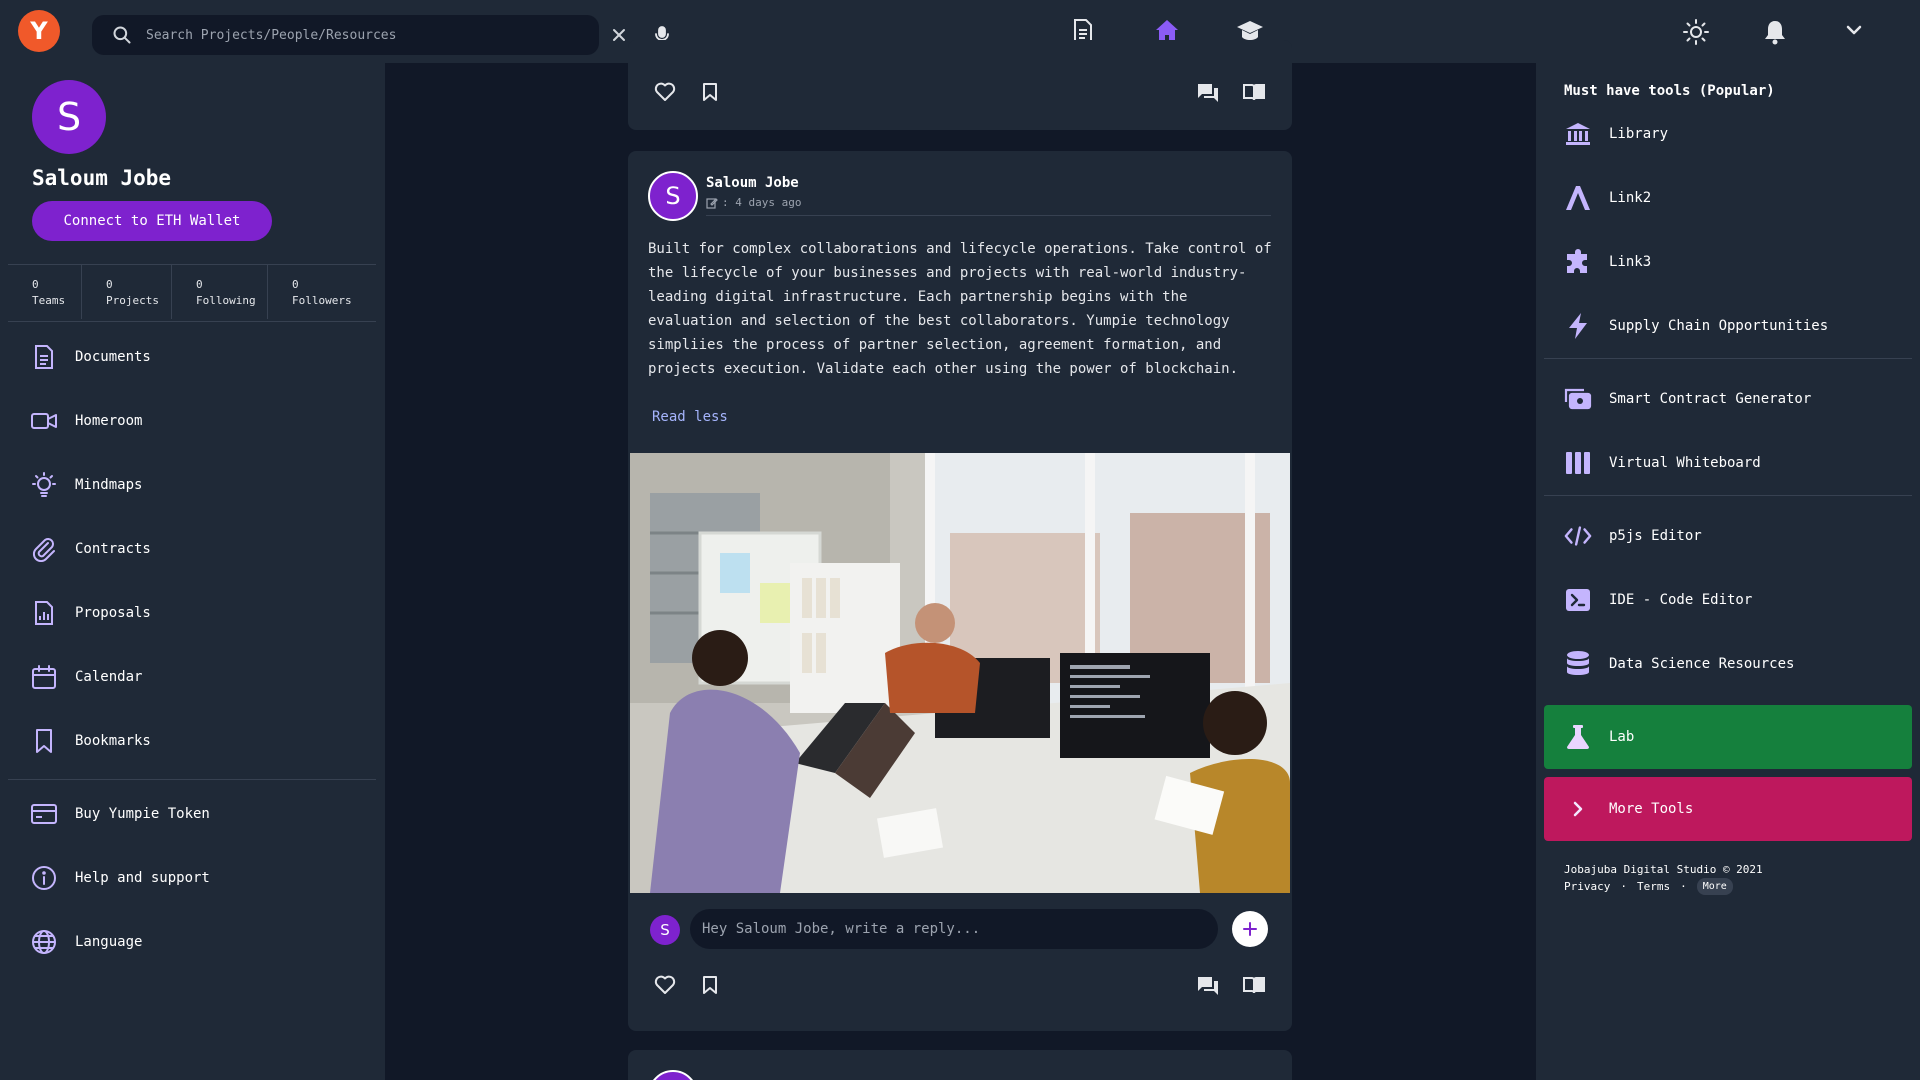 This screenshot has height=1080, width=1920. I want to click on connect-wallet-button: Connect to ETH Wallet, so click(152, 221).